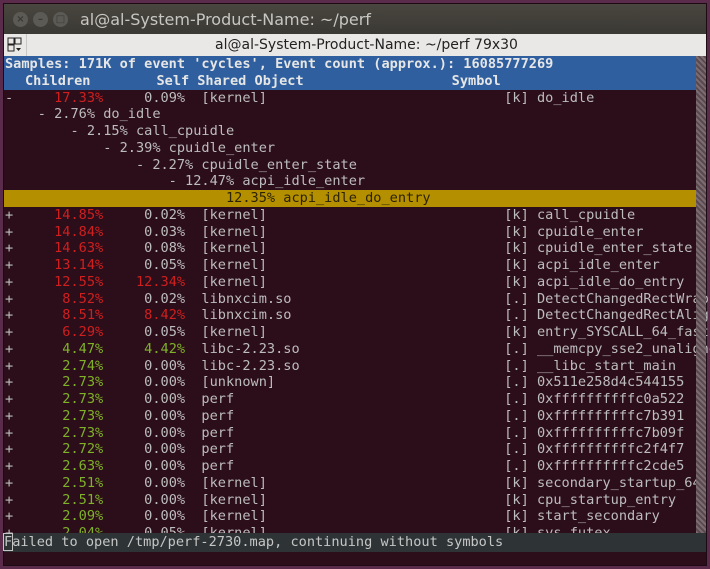 This screenshot has height=569, width=710. I want to click on callchain-item-selected: 12.35% acpi_idle_do_entry, so click(350, 198).